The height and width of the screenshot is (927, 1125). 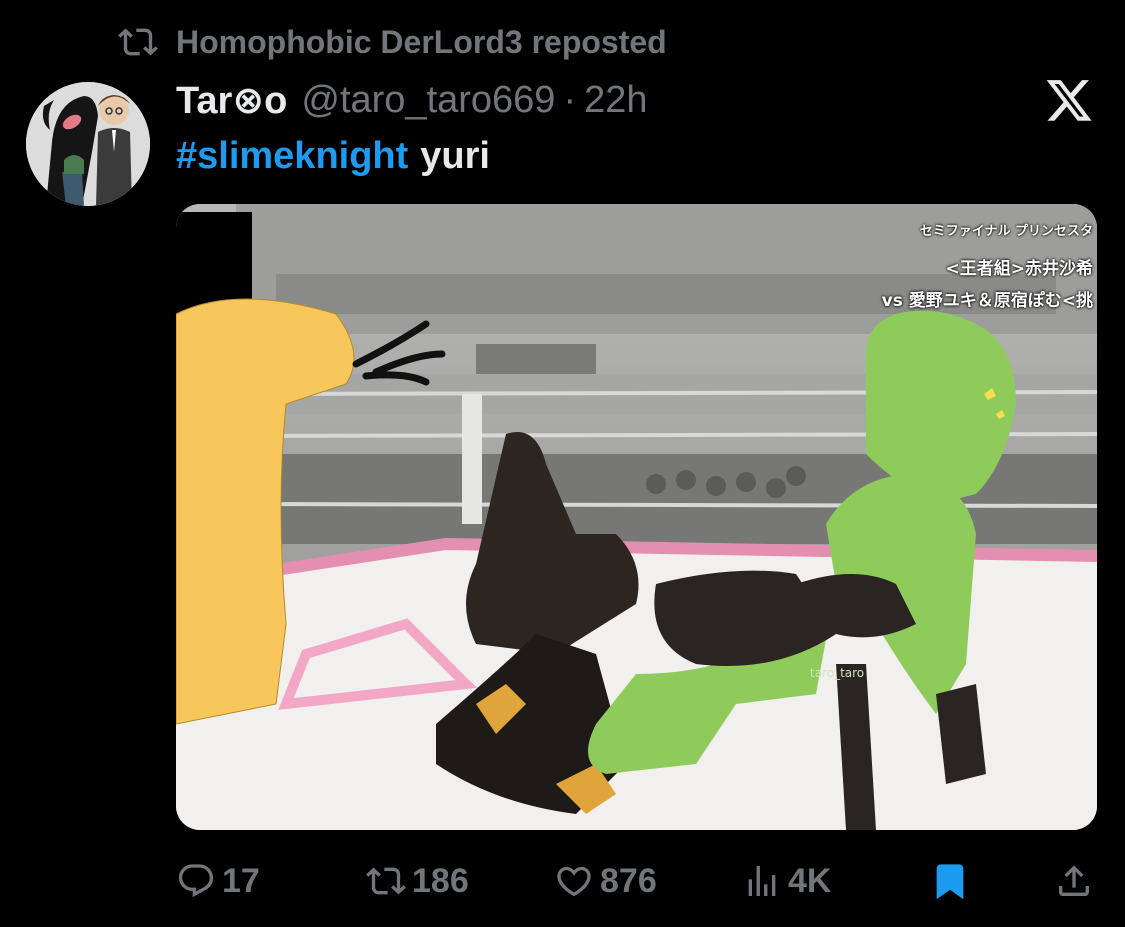 What do you see at coordinates (574, 881) in the screenshot?
I see `heart-icon` at bounding box center [574, 881].